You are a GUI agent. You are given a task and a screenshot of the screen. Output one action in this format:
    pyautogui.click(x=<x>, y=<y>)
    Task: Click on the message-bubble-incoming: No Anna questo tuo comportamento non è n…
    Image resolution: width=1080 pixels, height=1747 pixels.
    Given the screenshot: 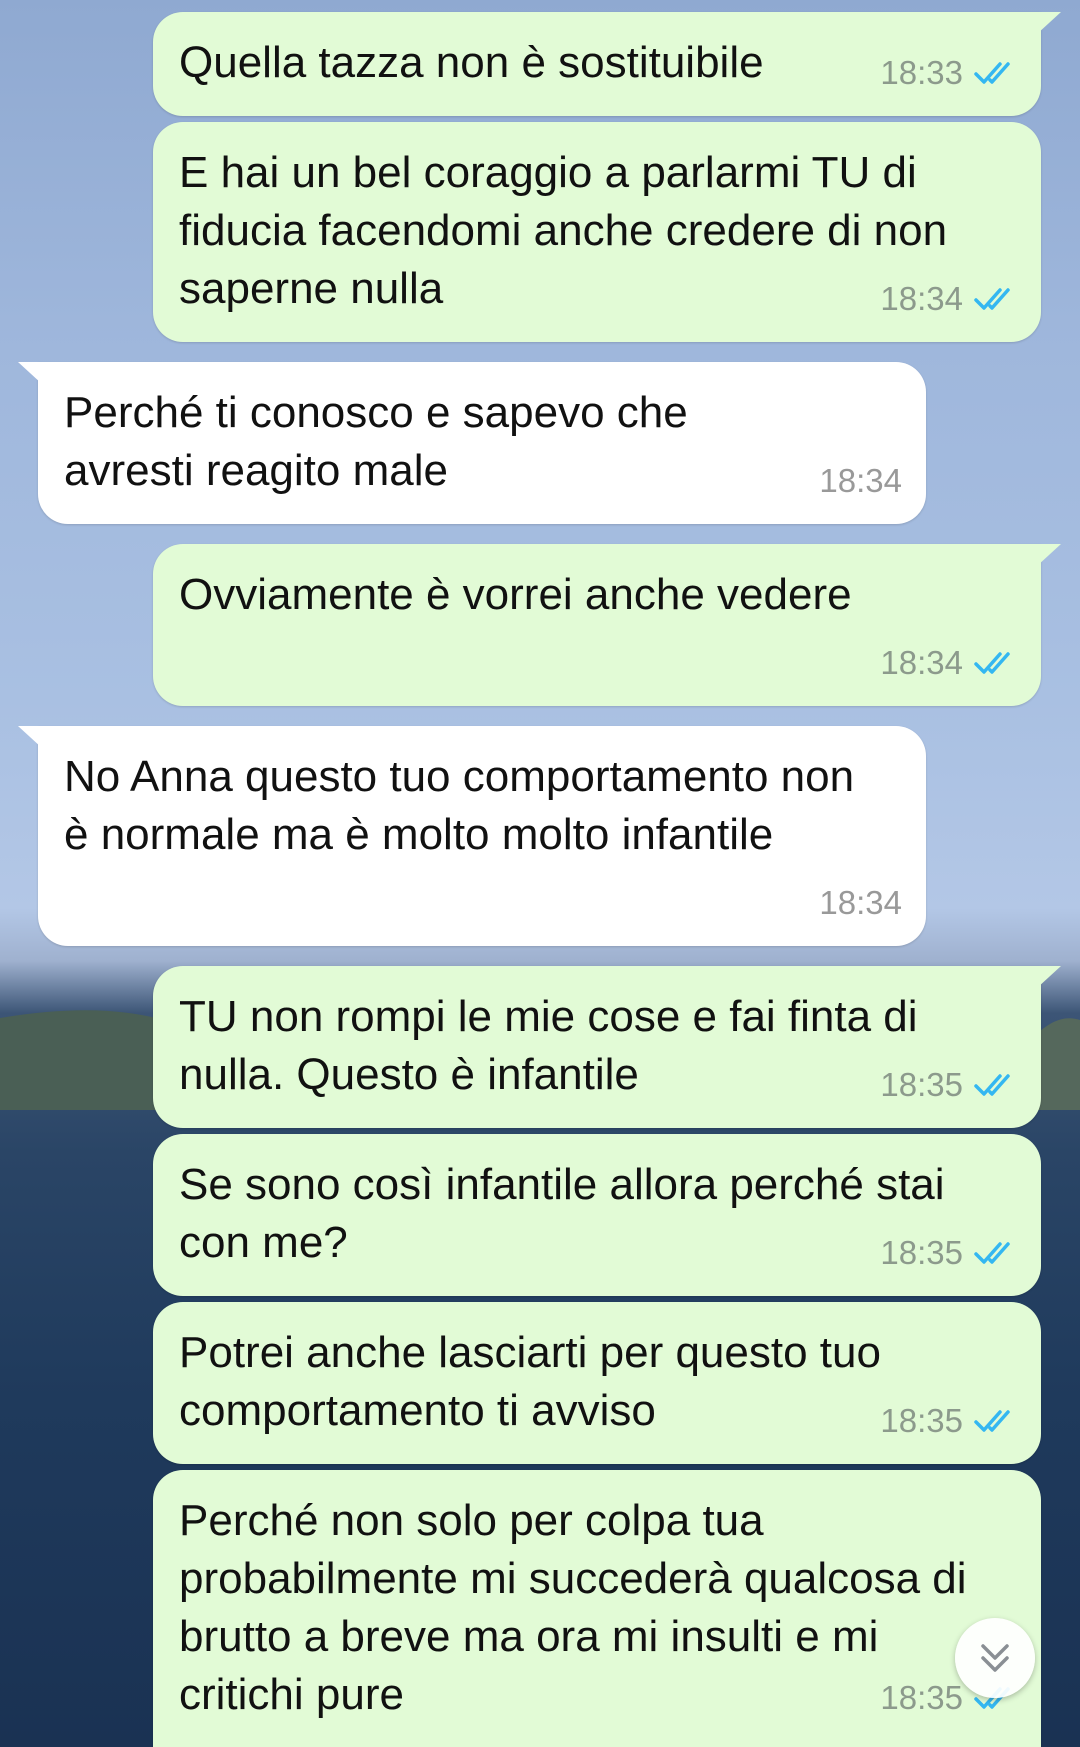 What is the action you would take?
    pyautogui.click(x=472, y=836)
    